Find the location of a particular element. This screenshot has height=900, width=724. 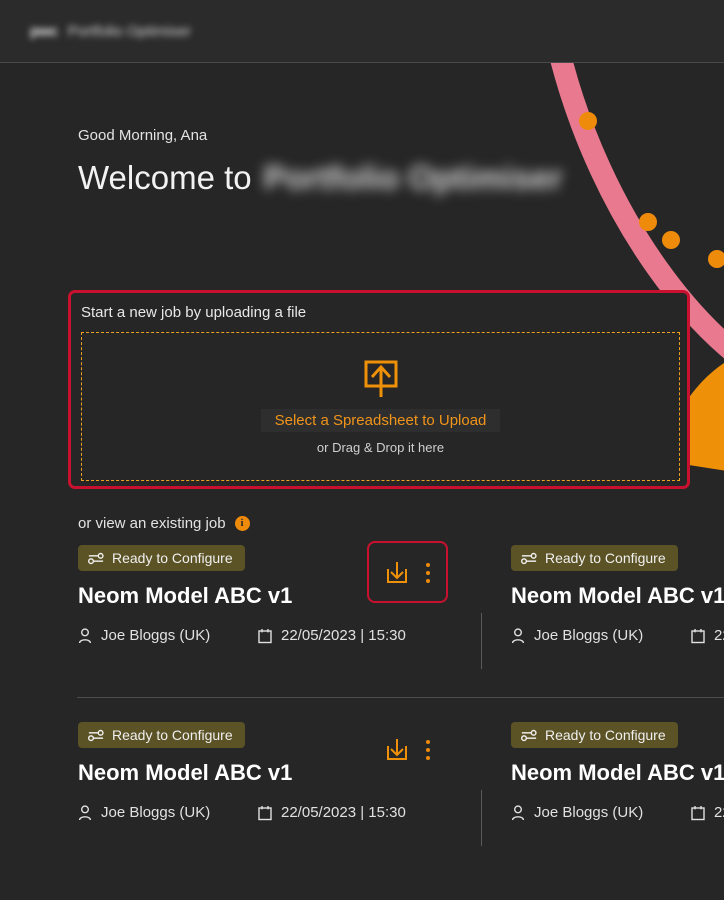

existing-jobs-heading: or view an existing job i is located at coordinates (164, 523).